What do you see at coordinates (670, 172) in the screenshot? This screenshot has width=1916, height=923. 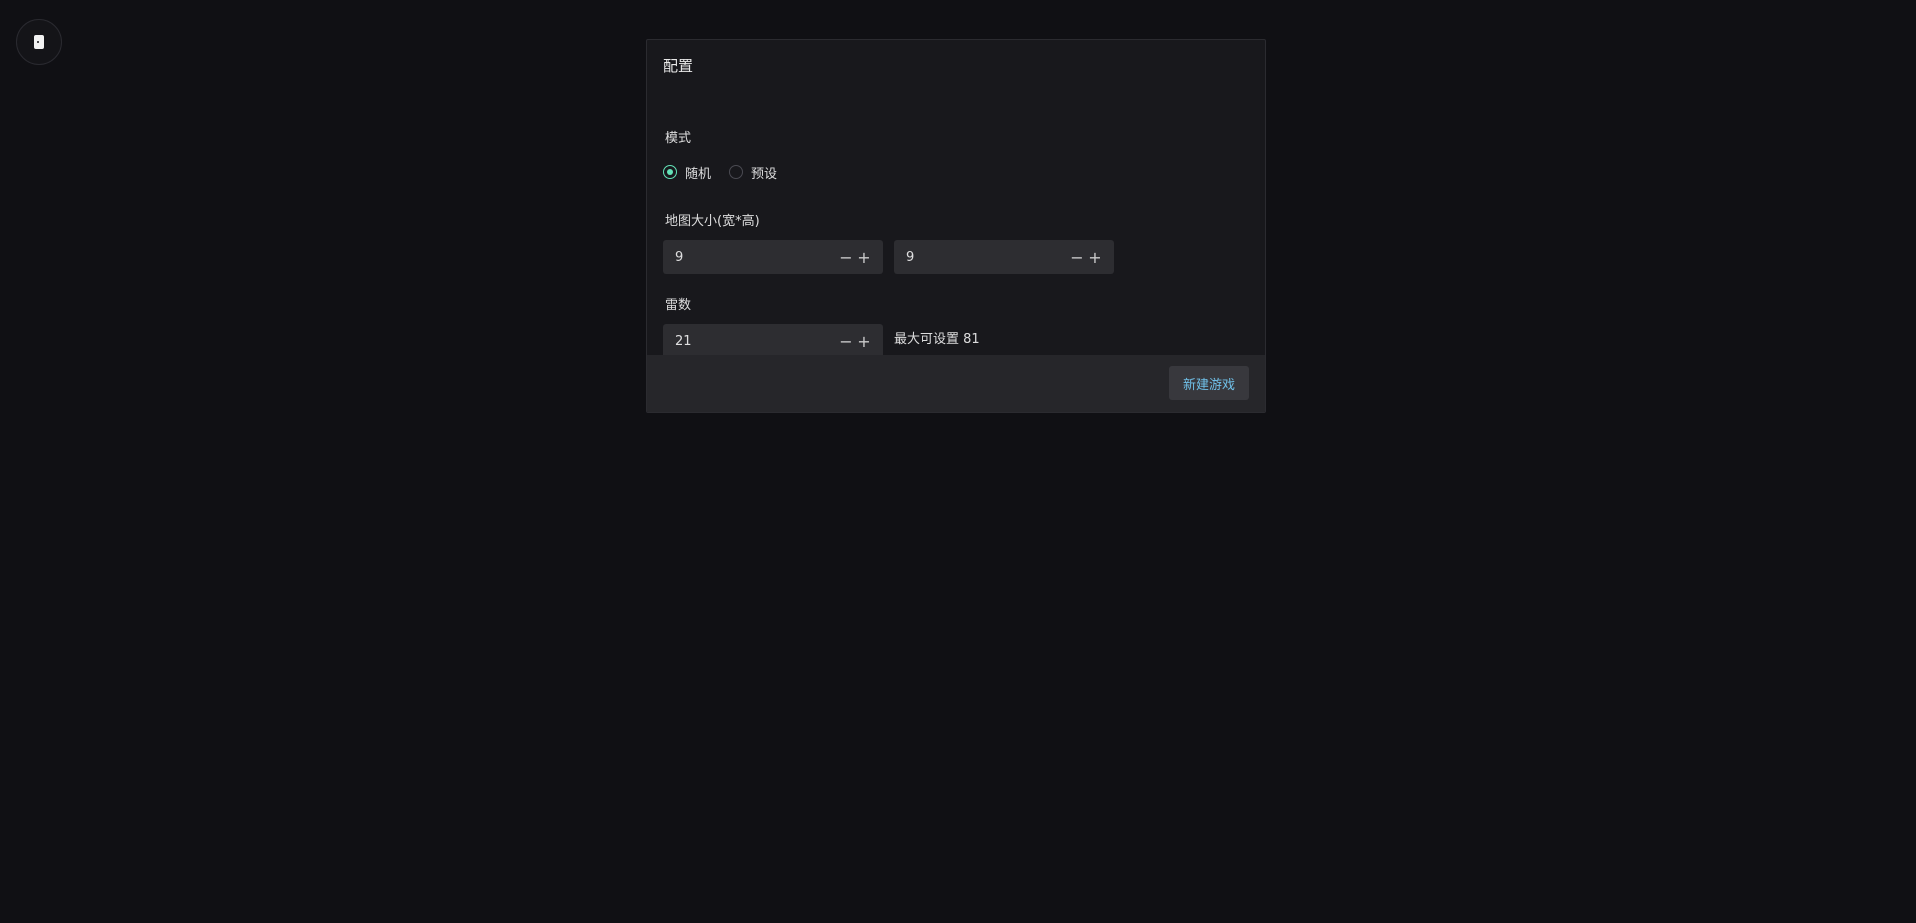 I see `radio-checked-icon` at bounding box center [670, 172].